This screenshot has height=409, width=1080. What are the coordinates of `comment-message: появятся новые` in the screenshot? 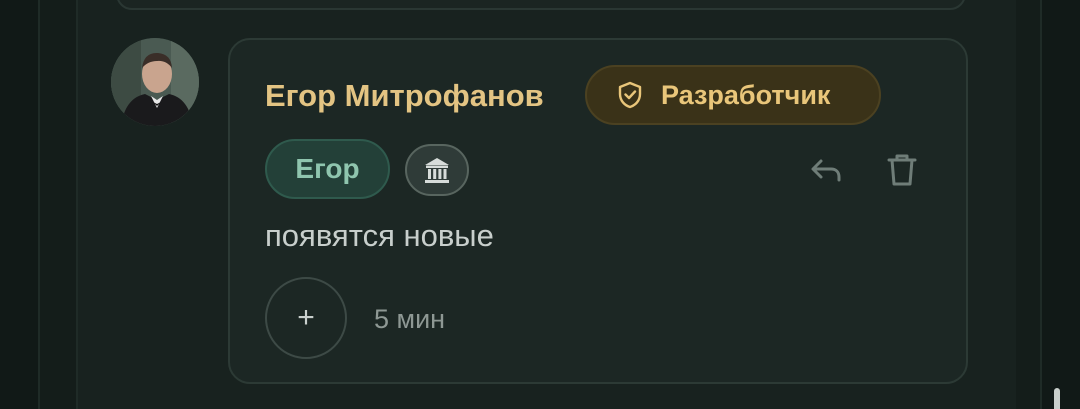 It's located at (379, 235).